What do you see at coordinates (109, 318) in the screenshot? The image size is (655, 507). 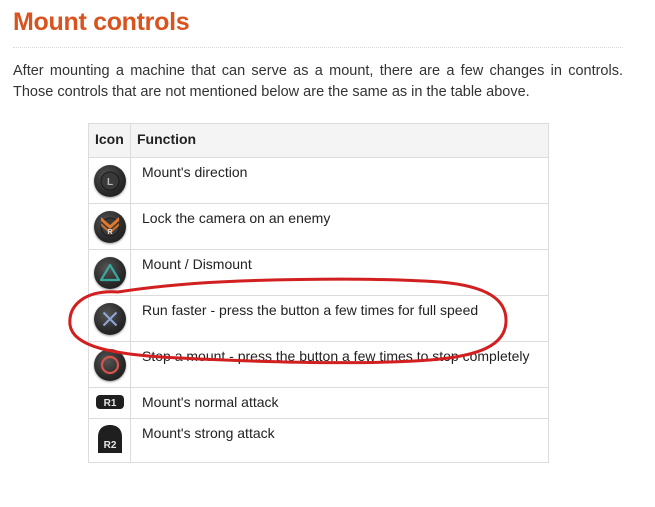 I see `cross-button-icon` at bounding box center [109, 318].